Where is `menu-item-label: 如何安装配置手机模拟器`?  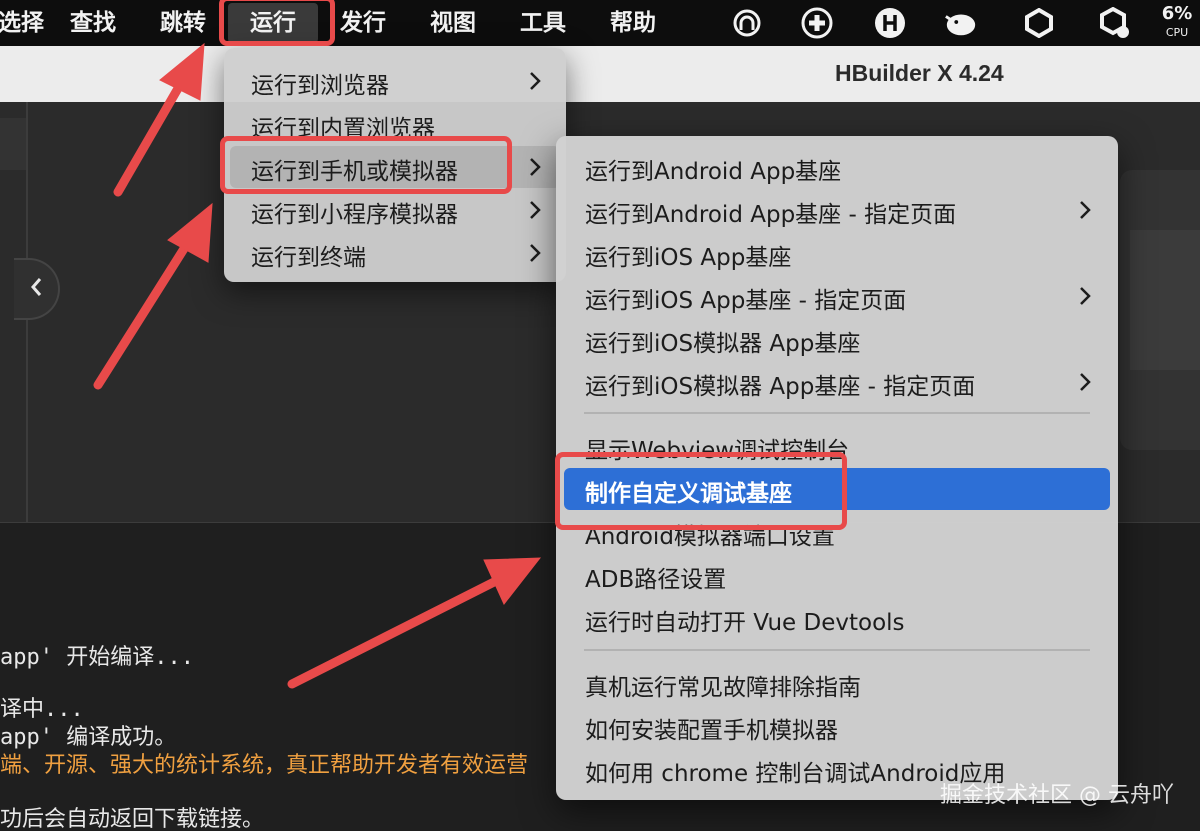
menu-item-label: 如何安装配置手机模拟器 is located at coordinates (711, 731).